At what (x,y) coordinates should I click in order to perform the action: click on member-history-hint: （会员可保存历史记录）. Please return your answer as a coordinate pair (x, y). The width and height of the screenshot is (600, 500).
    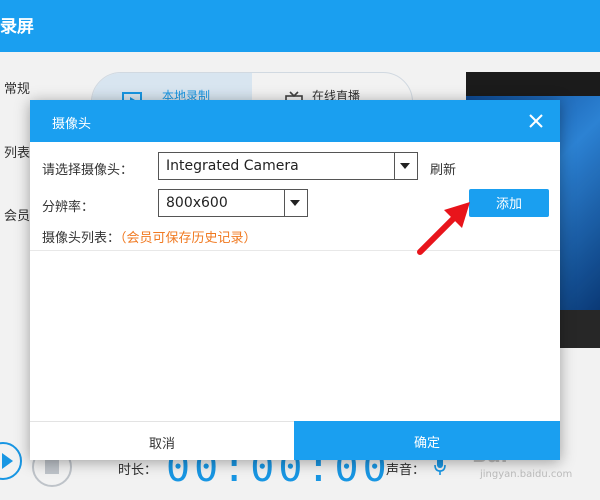
    Looking at the image, I should click on (188, 238).